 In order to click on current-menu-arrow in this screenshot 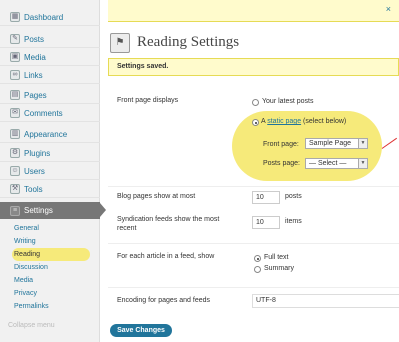, I will do `click(103, 210)`.